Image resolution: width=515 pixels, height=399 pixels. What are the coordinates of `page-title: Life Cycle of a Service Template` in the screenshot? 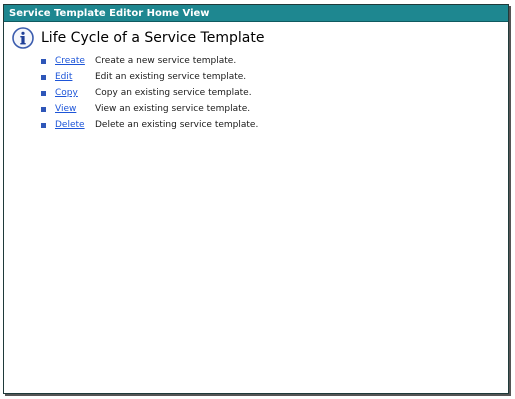 It's located at (153, 38).